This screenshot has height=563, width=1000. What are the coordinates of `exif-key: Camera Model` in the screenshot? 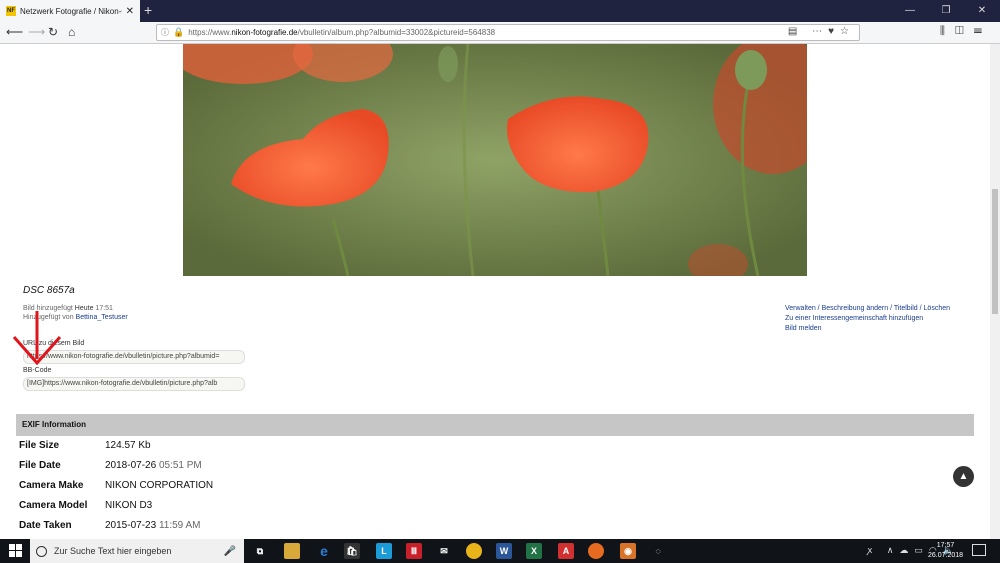 It's located at (53, 505).